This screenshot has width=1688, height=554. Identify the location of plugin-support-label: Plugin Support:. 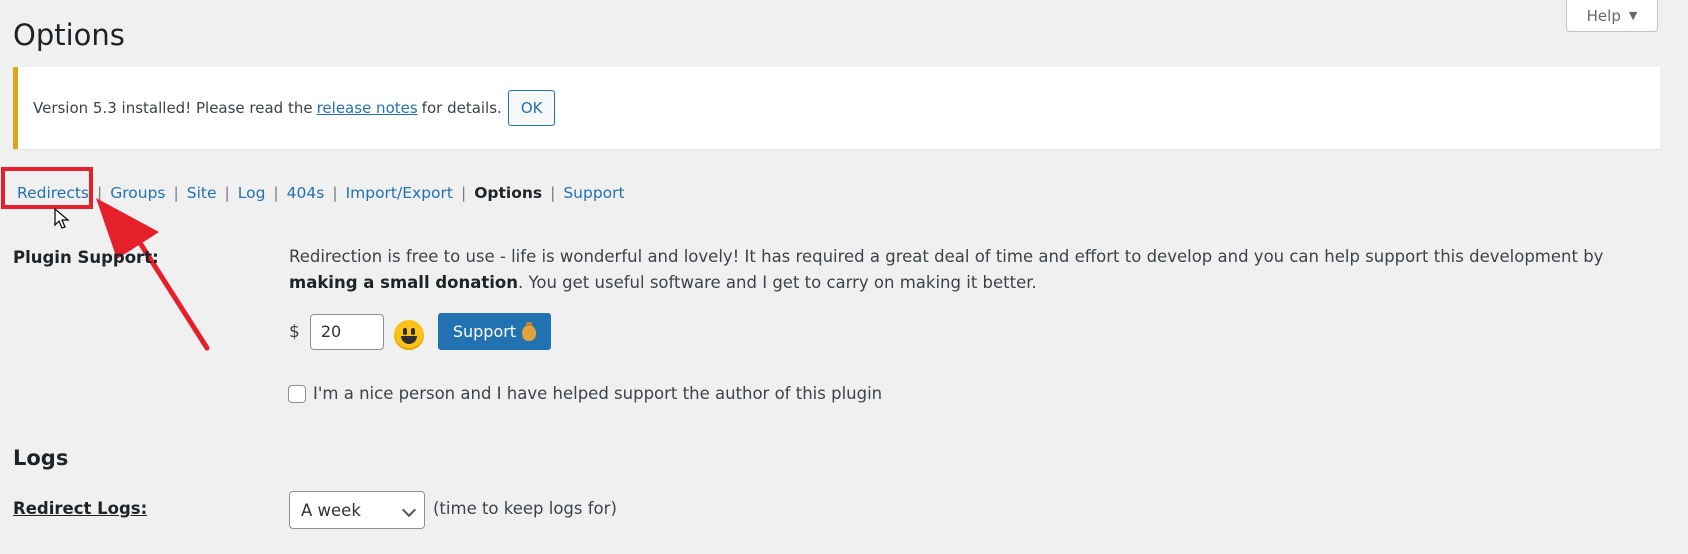
(86, 257).